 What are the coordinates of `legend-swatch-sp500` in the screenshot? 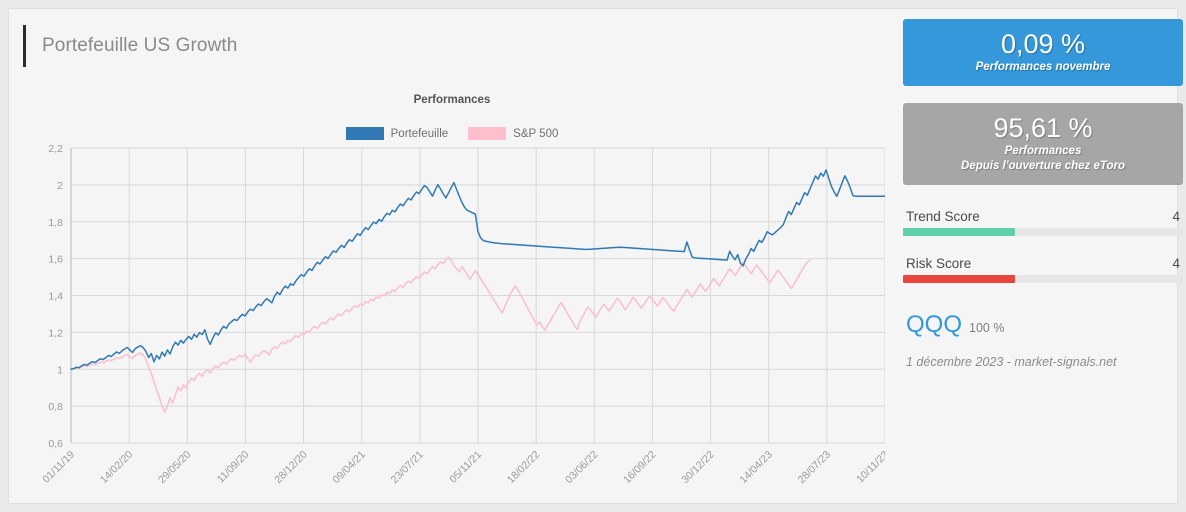 It's located at (487, 133).